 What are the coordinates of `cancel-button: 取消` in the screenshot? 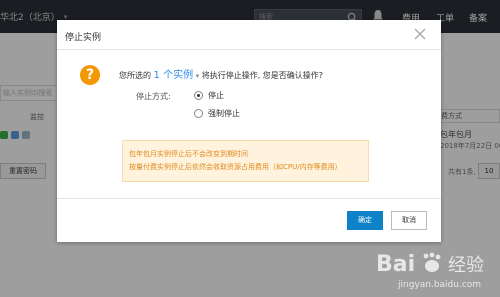 It's located at (409, 220).